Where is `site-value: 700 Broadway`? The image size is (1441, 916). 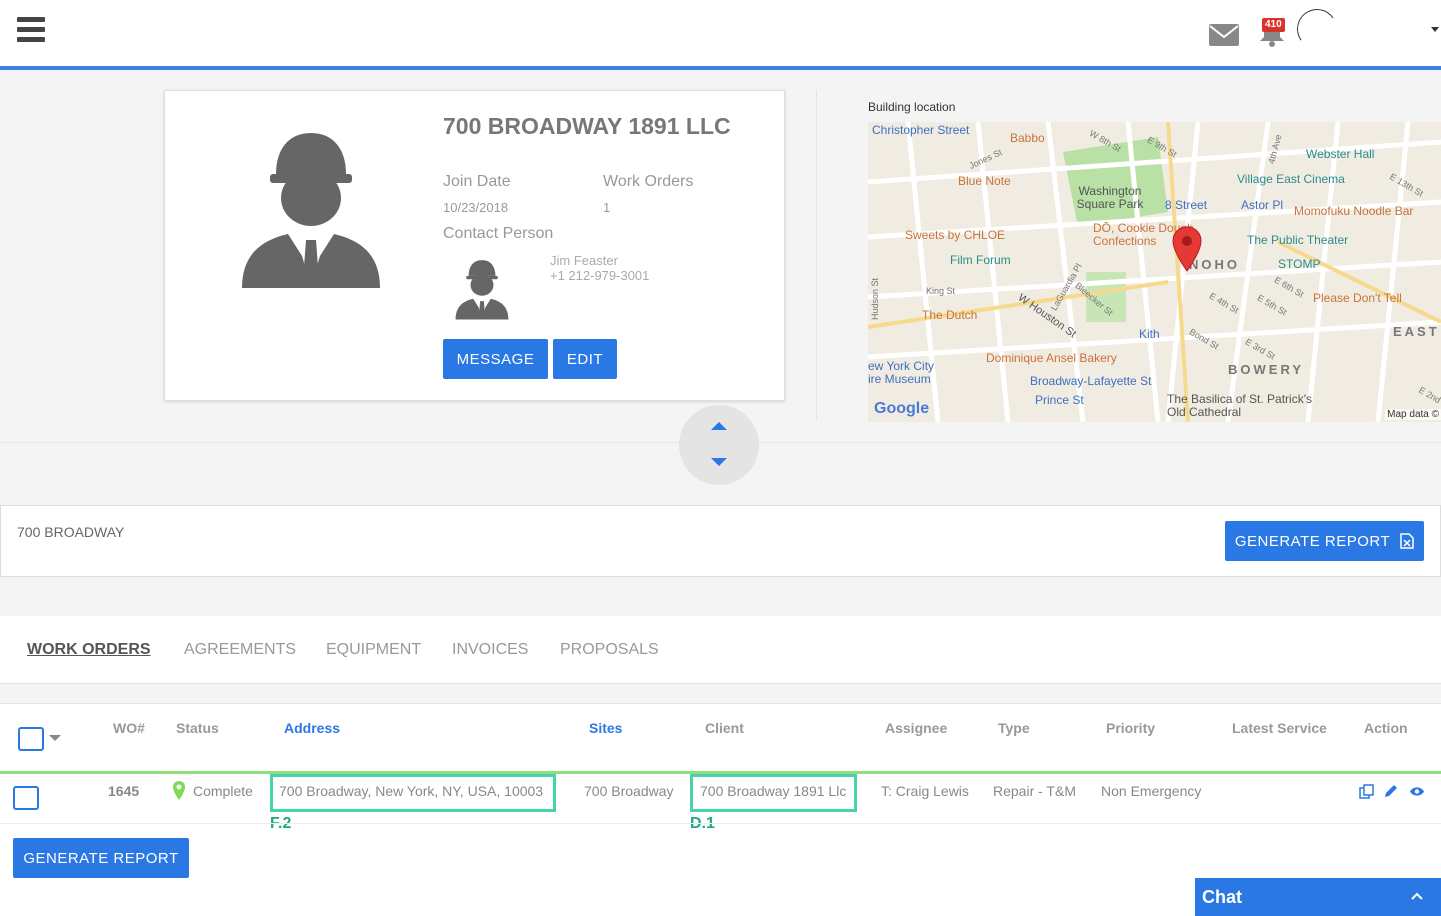
site-value: 700 Broadway is located at coordinates (629, 791).